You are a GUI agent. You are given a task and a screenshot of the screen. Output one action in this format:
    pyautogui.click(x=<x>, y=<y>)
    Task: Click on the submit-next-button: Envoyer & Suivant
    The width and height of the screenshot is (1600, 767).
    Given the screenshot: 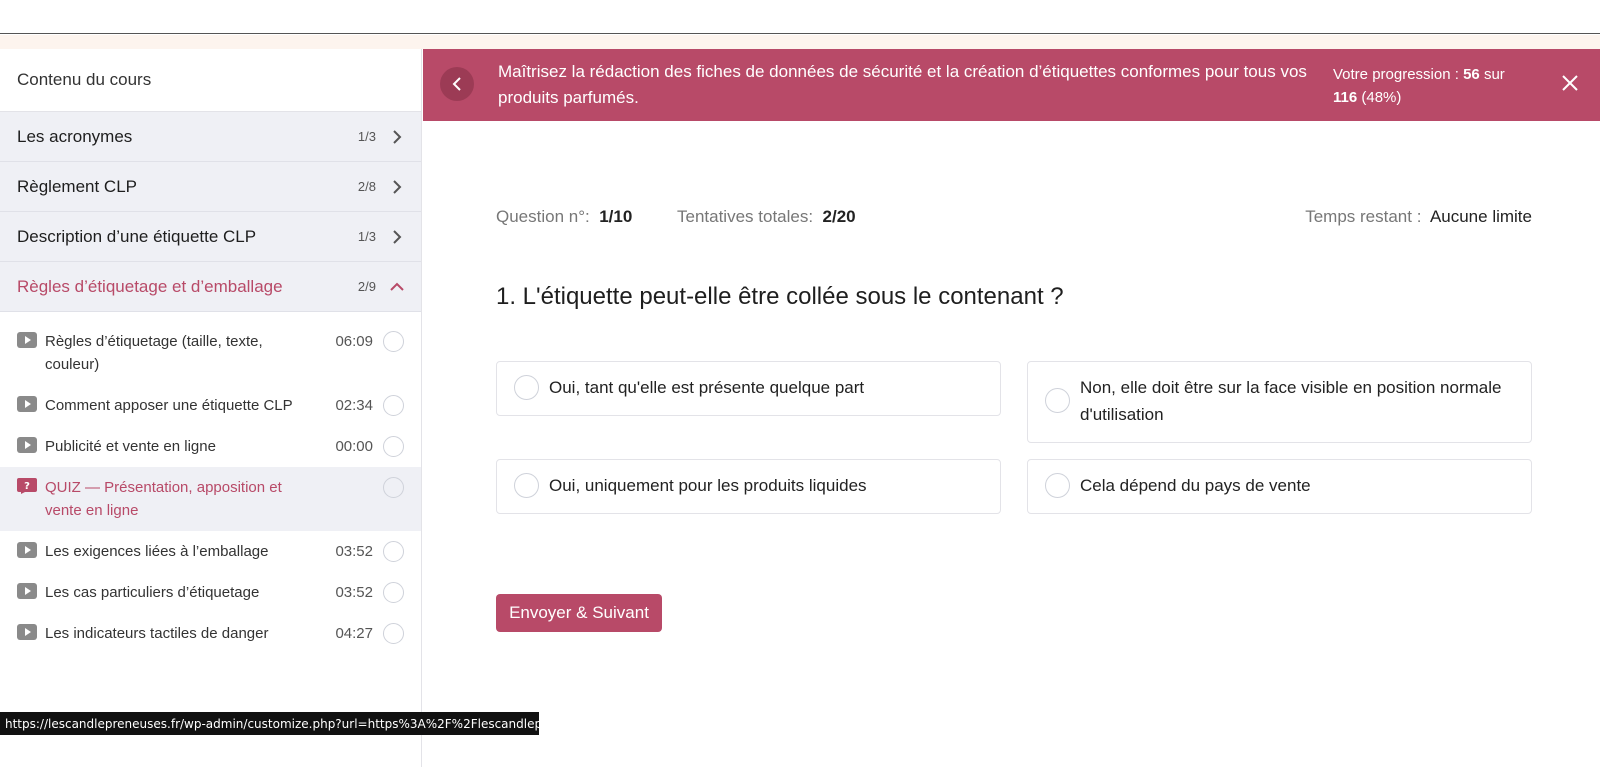 What is the action you would take?
    pyautogui.click(x=579, y=613)
    